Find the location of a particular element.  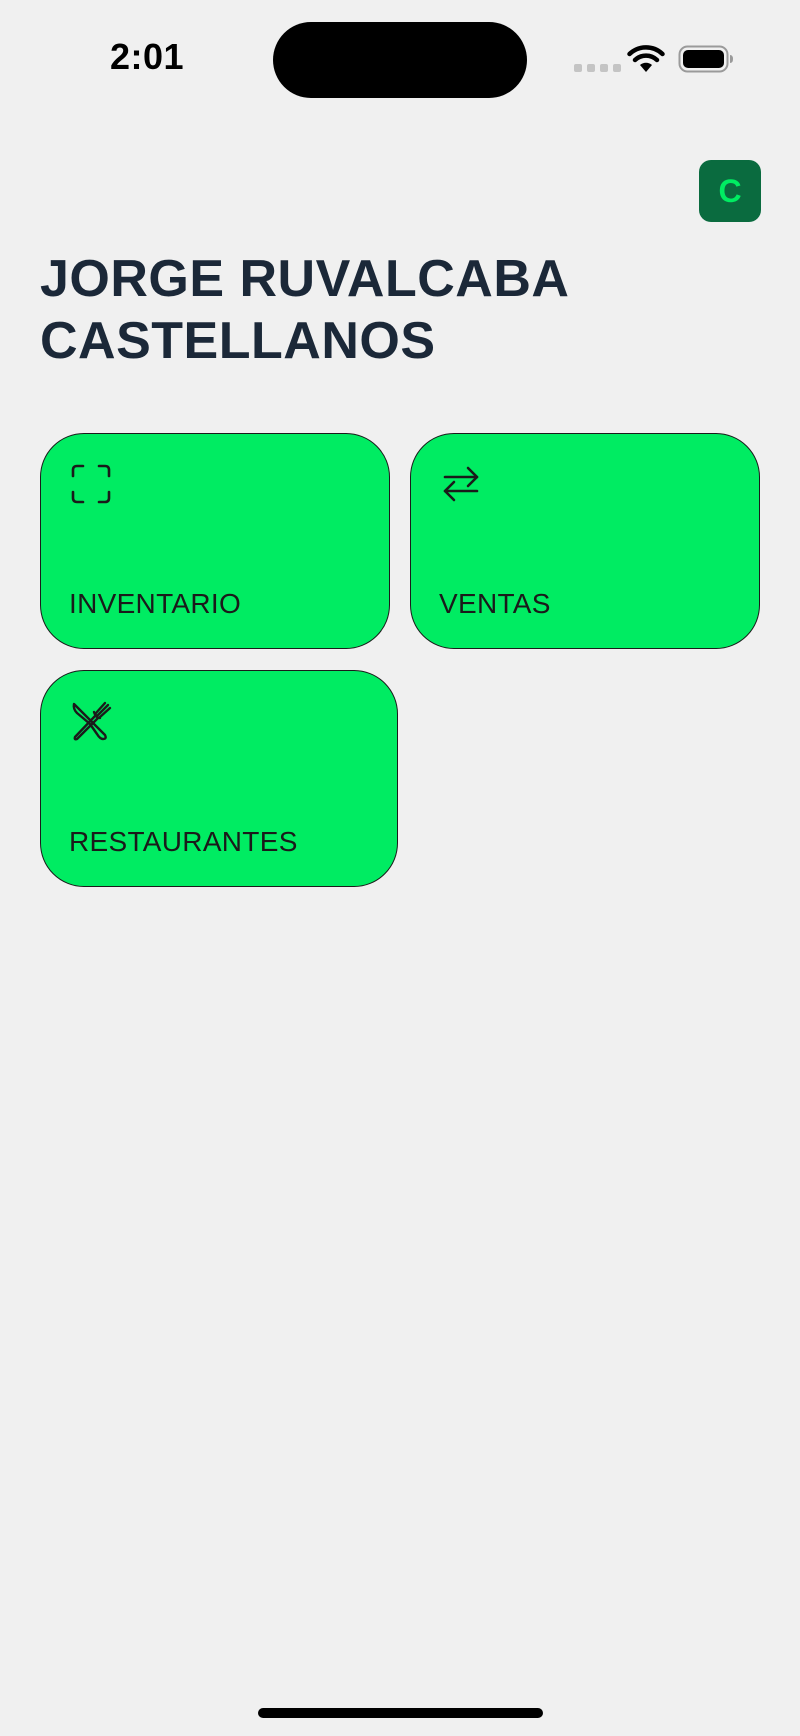

dynamic-island is located at coordinates (400, 60).